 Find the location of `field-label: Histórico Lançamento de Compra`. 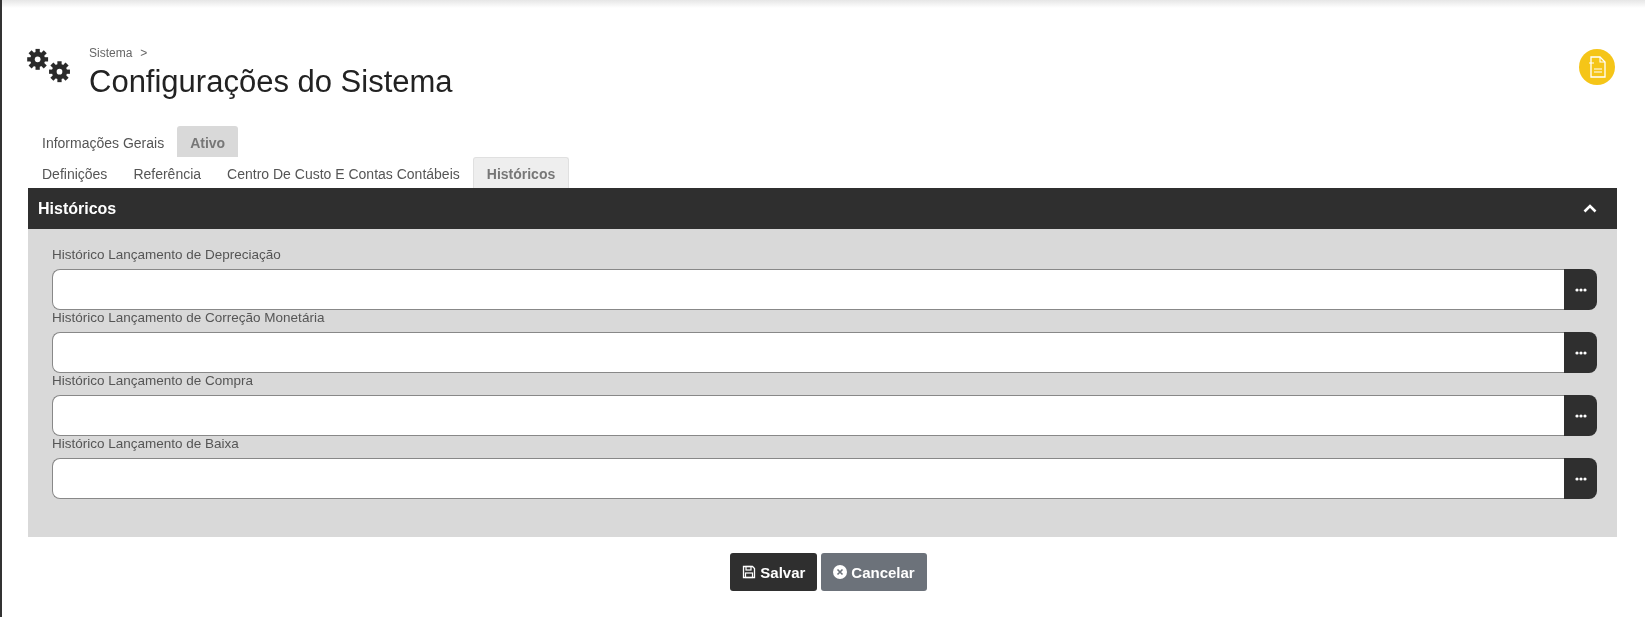

field-label: Histórico Lançamento de Compra is located at coordinates (153, 381).